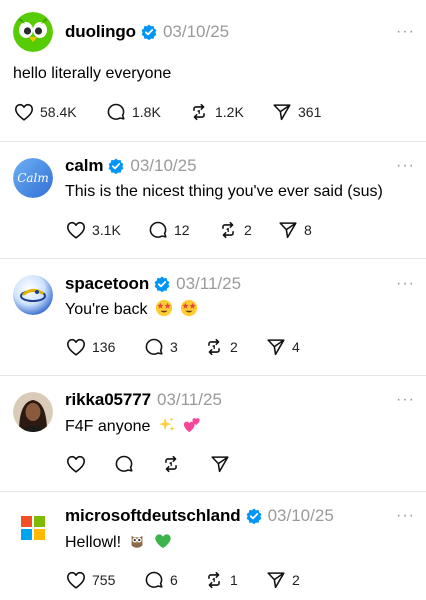 This screenshot has height=600, width=426. Describe the element at coordinates (108, 400) in the screenshot. I see `username: rikka05777` at that location.